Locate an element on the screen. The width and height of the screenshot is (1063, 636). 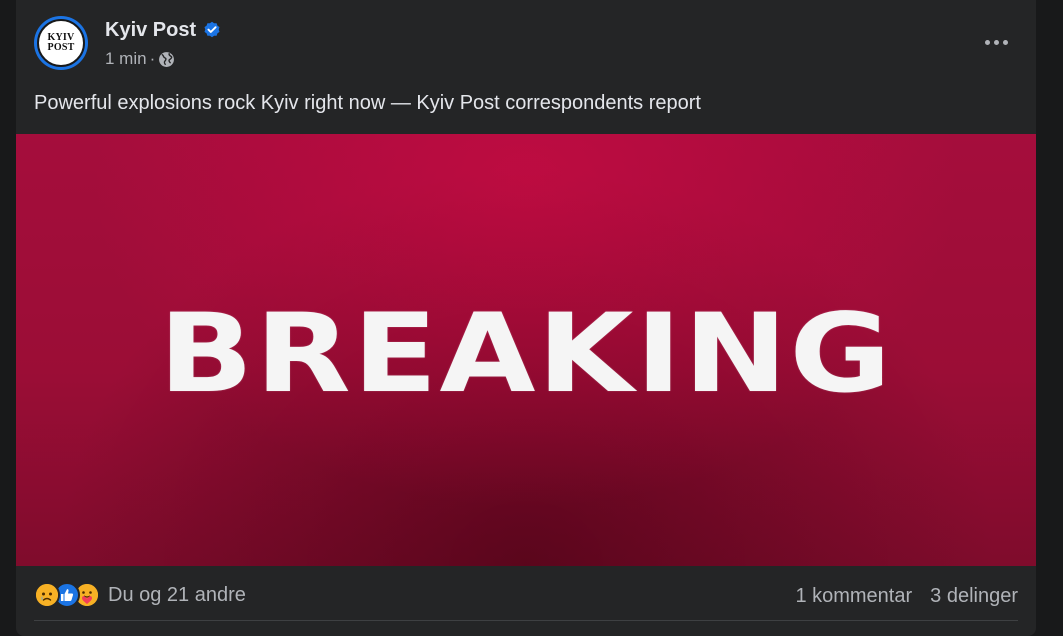
post-meta: 1 min · is located at coordinates (140, 59).